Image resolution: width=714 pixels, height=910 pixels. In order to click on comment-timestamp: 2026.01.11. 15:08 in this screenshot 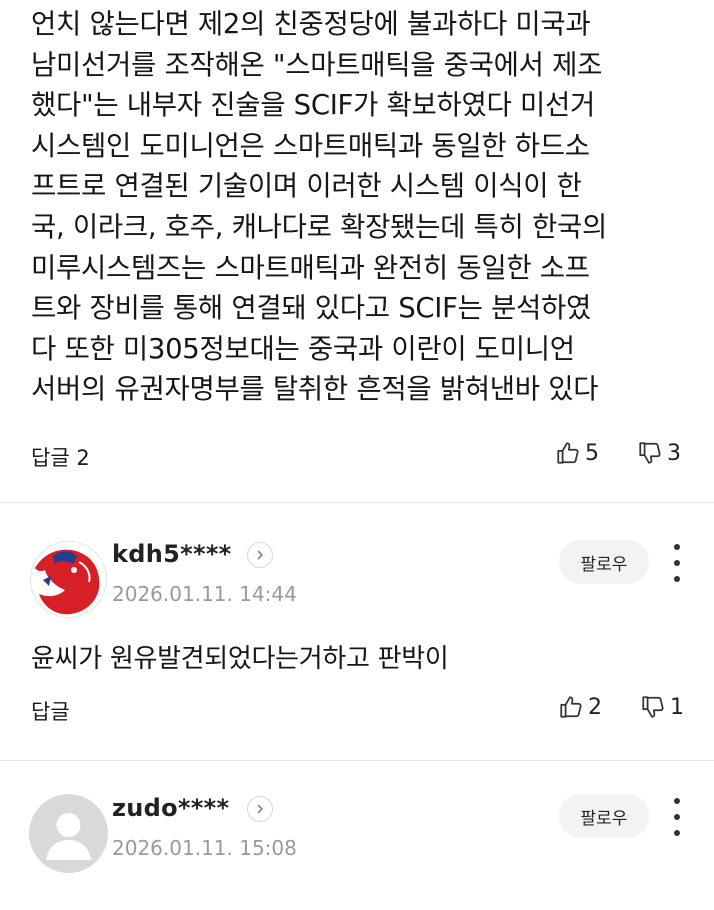, I will do `click(204, 848)`.